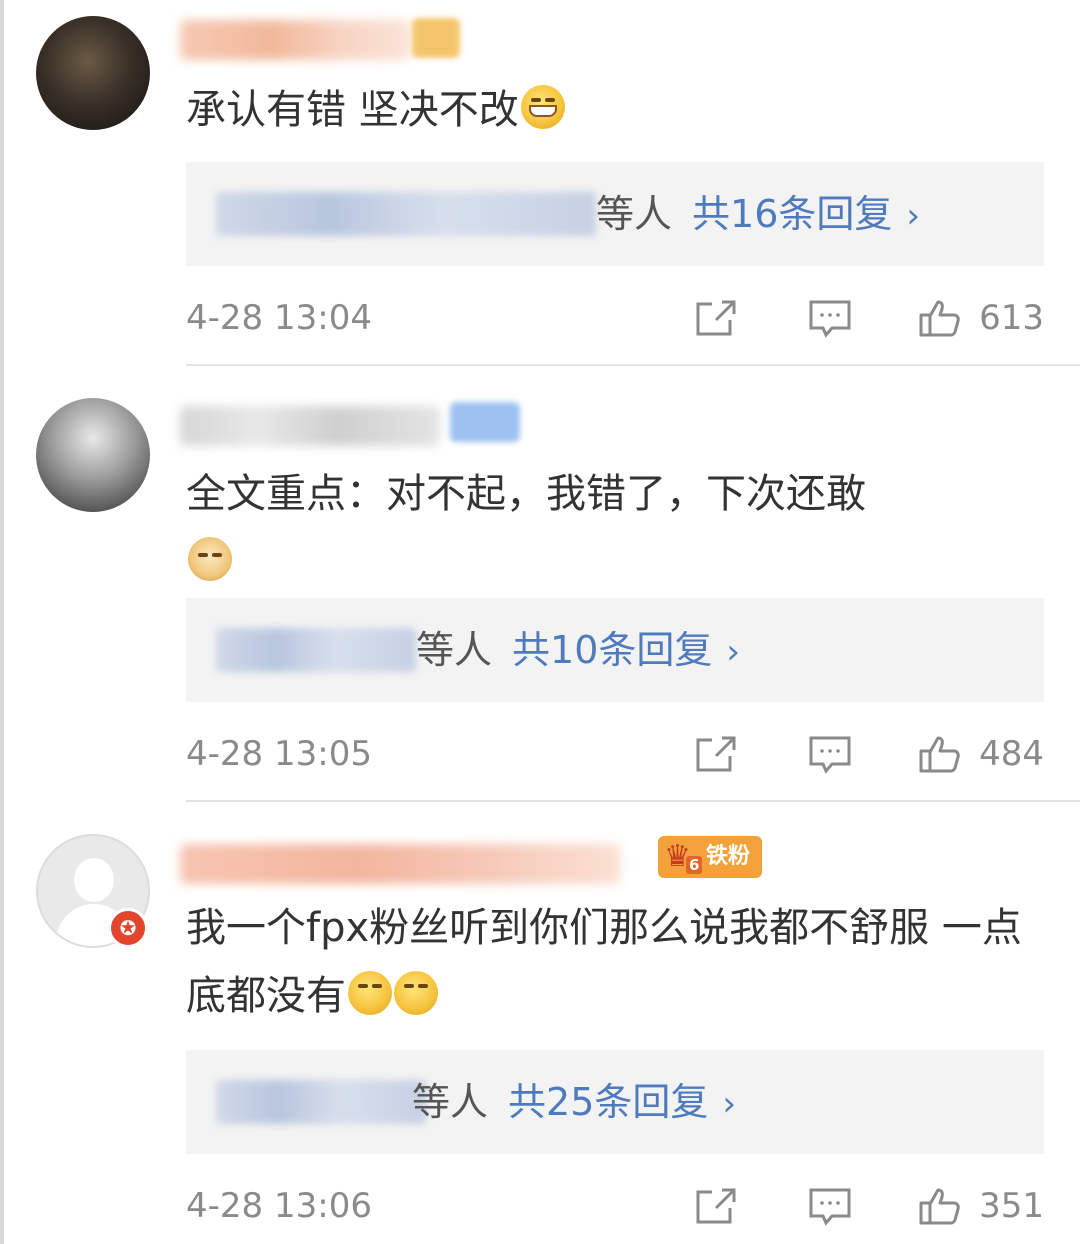 This screenshot has width=1080, height=1244. I want to click on reply-summary: 等人 共10条回复 ›, so click(578, 651).